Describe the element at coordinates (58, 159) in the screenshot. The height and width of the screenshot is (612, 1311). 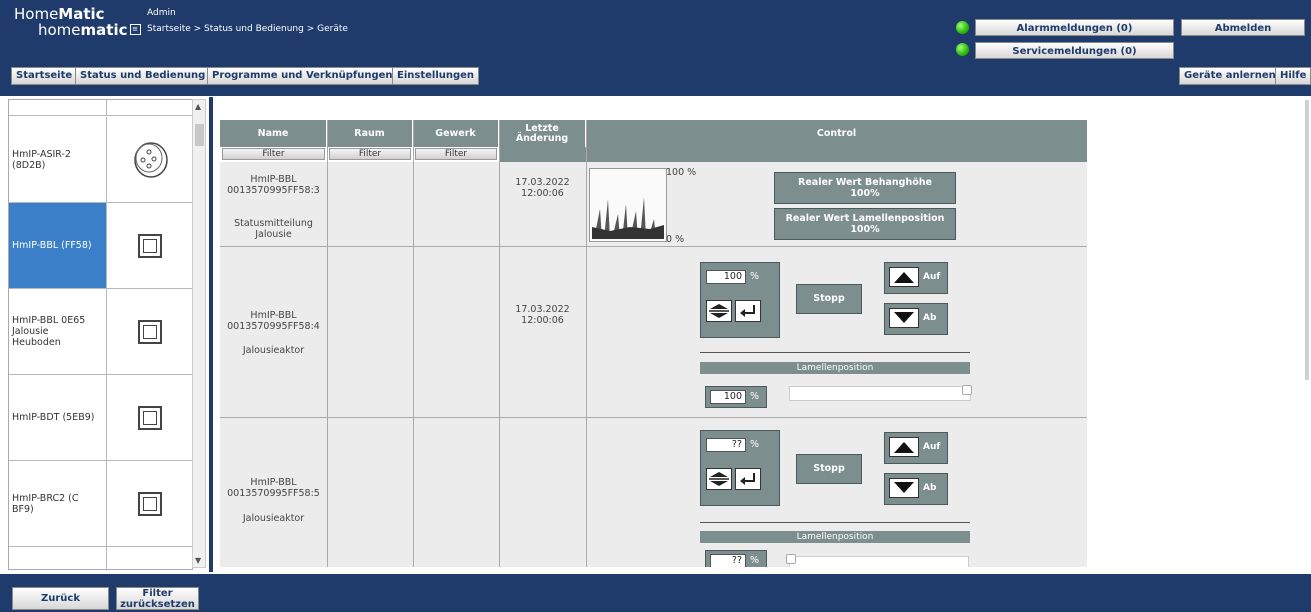
I see `device-name: HmIP-ASIR-2 (8D2B)` at that location.